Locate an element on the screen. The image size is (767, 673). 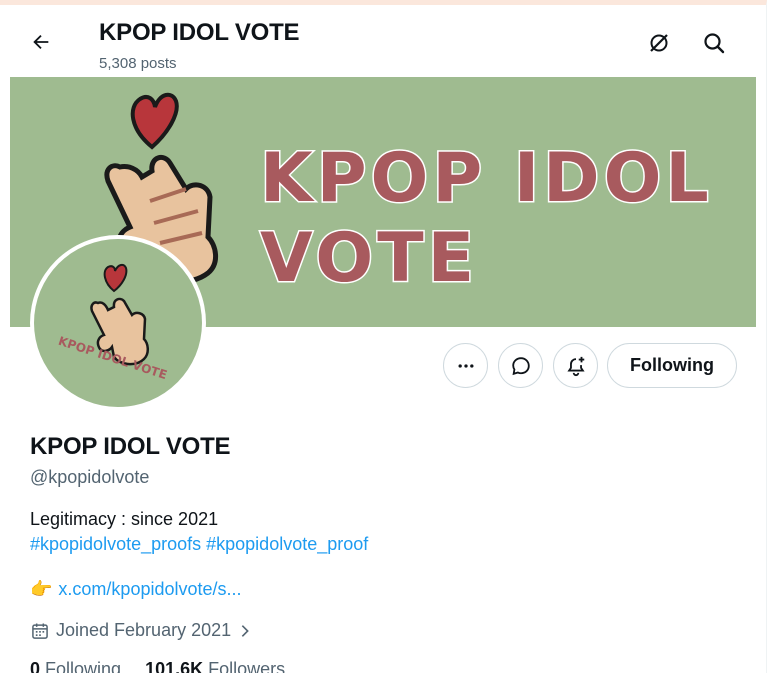
profile-handle: @kpopidolvote is located at coordinates (90, 477).